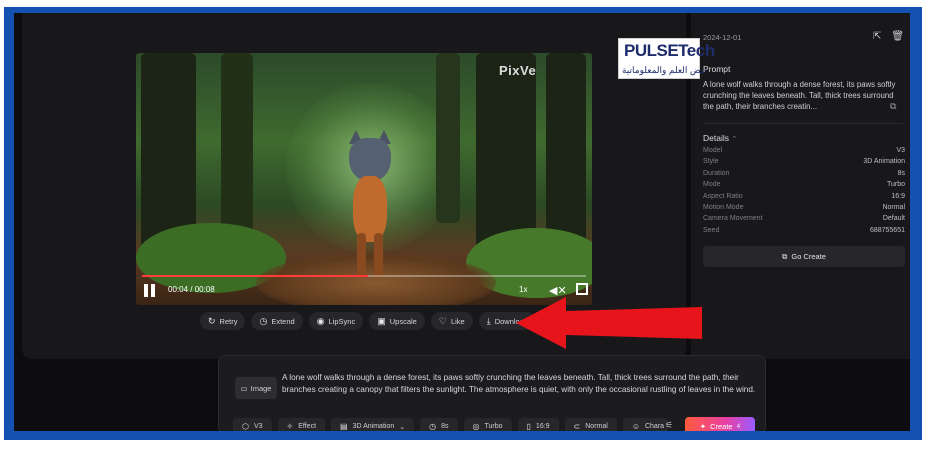 The width and height of the screenshot is (927, 449). Describe the element at coordinates (255, 276) in the screenshot. I see `progress-fill` at that location.